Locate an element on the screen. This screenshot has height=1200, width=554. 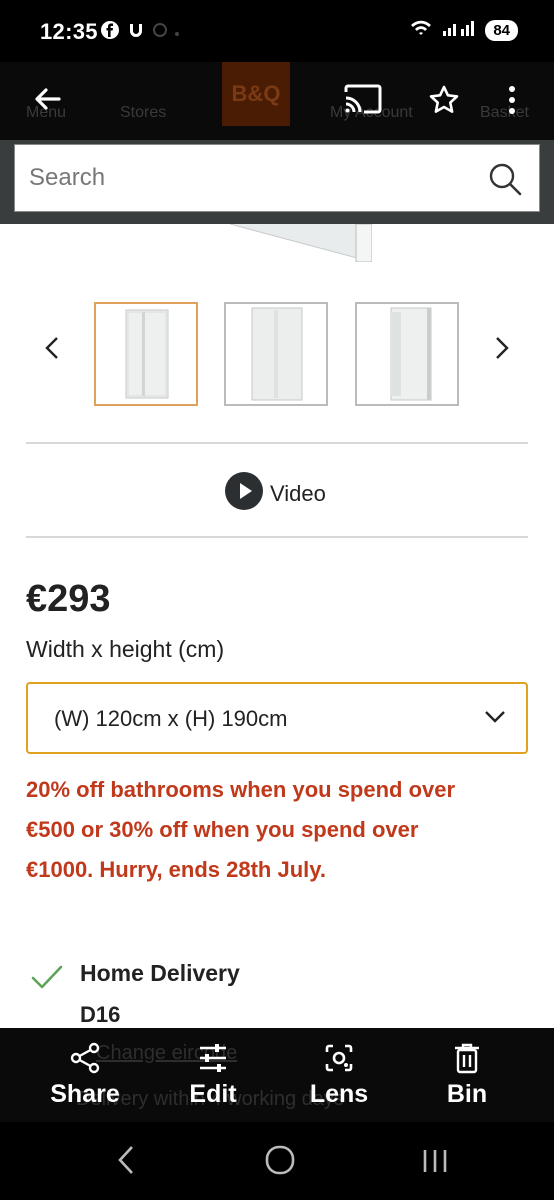
more-vert-icon is located at coordinates (512, 102).